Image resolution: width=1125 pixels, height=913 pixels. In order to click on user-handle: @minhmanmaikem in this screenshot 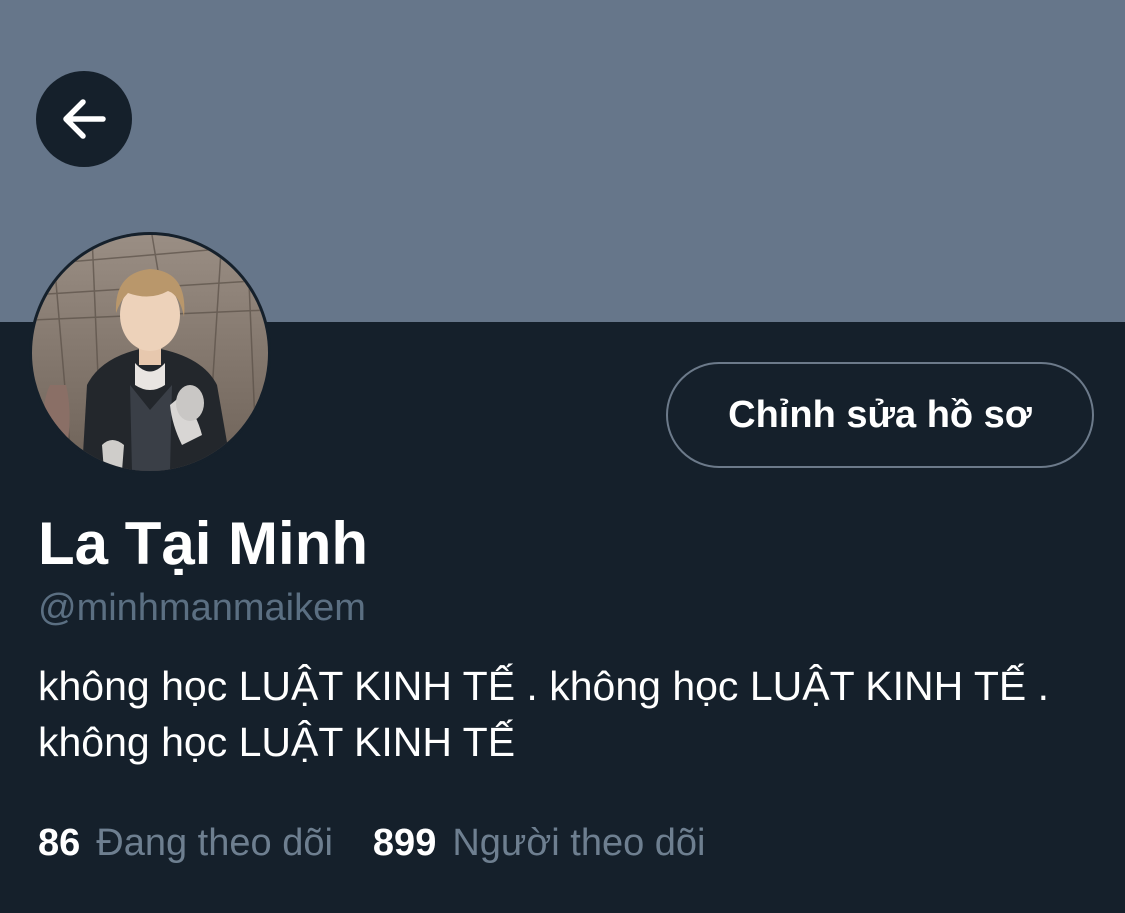, I will do `click(202, 608)`.